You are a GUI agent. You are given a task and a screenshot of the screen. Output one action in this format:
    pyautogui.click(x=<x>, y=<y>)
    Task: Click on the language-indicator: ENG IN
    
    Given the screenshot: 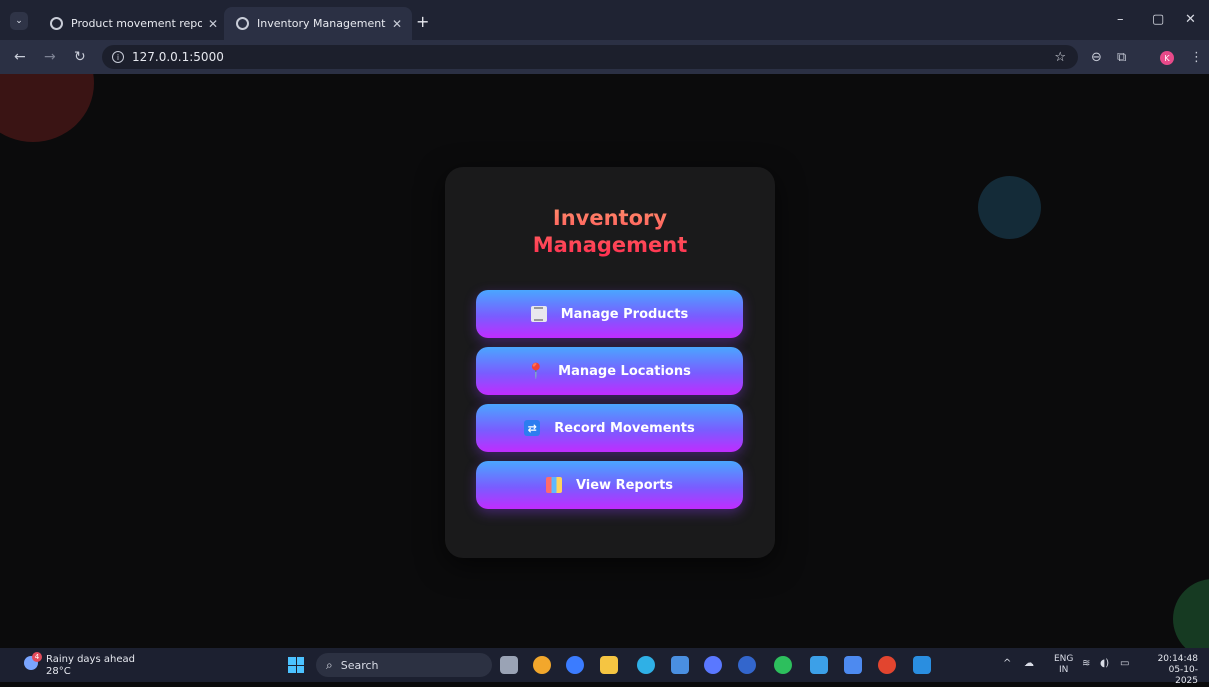 What is the action you would take?
    pyautogui.click(x=1063, y=665)
    